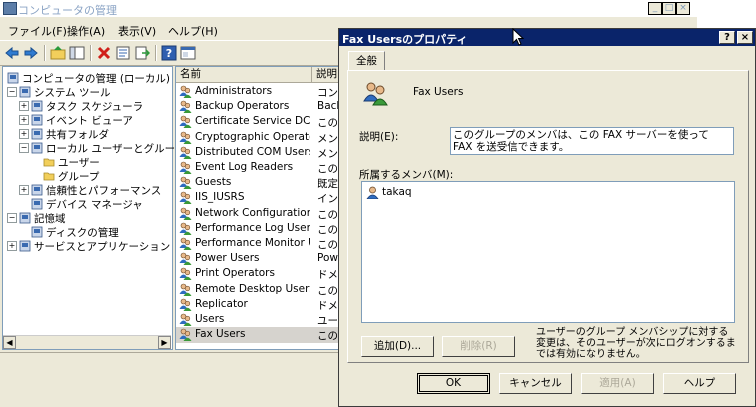 This screenshot has height=407, width=756. I want to click on table-row: Power Users Pow, so click(258, 259).